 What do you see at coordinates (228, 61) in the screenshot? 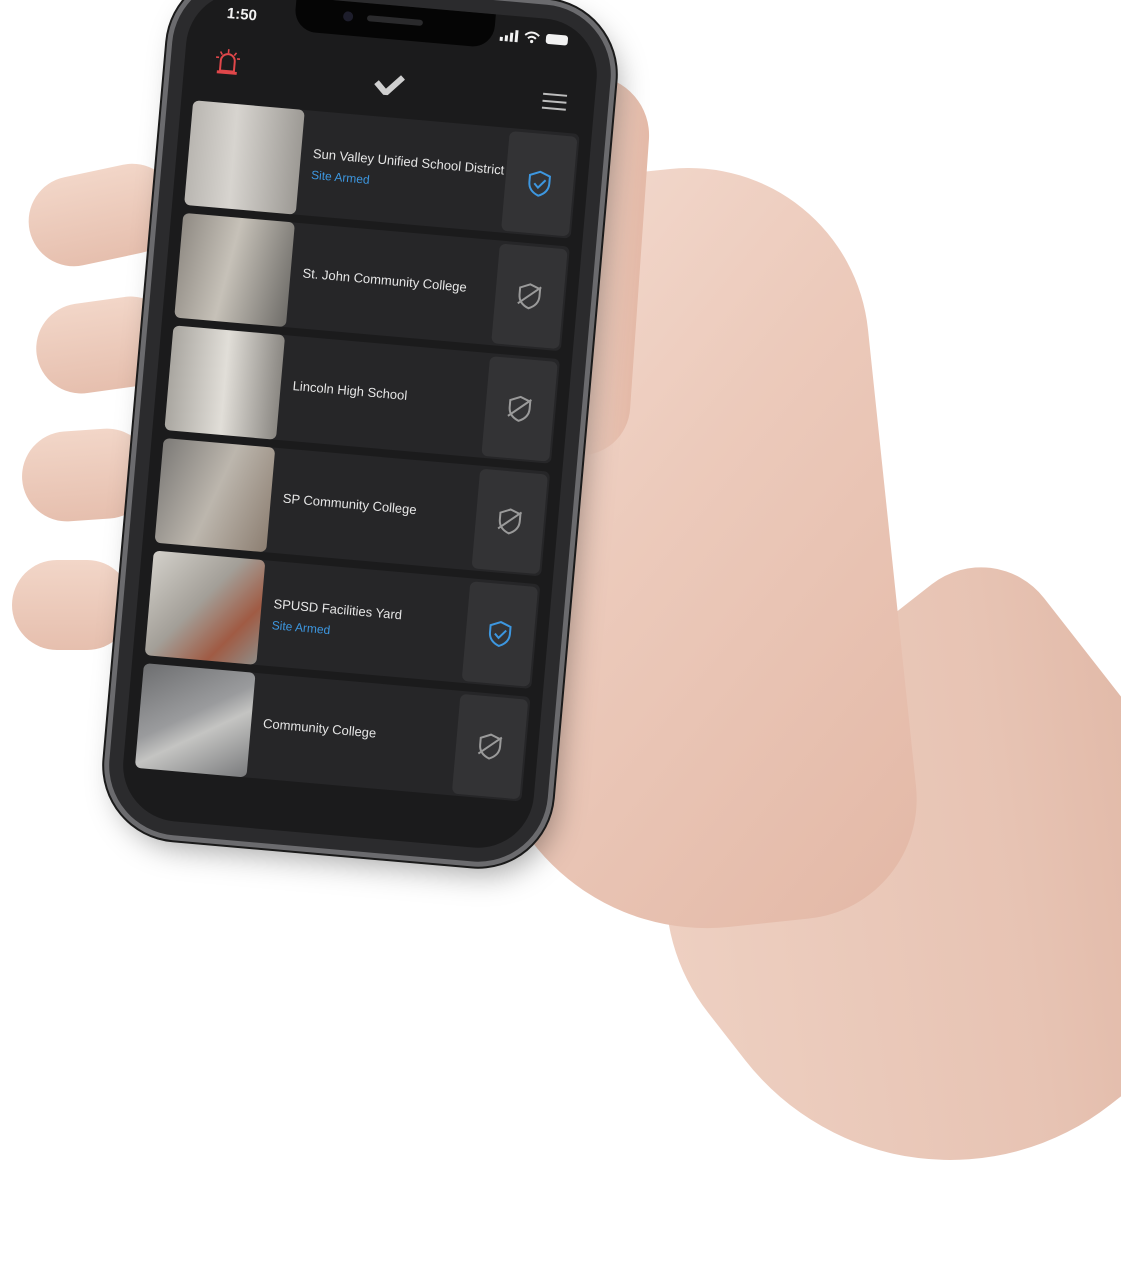
I see `alarm-siren-icon` at bounding box center [228, 61].